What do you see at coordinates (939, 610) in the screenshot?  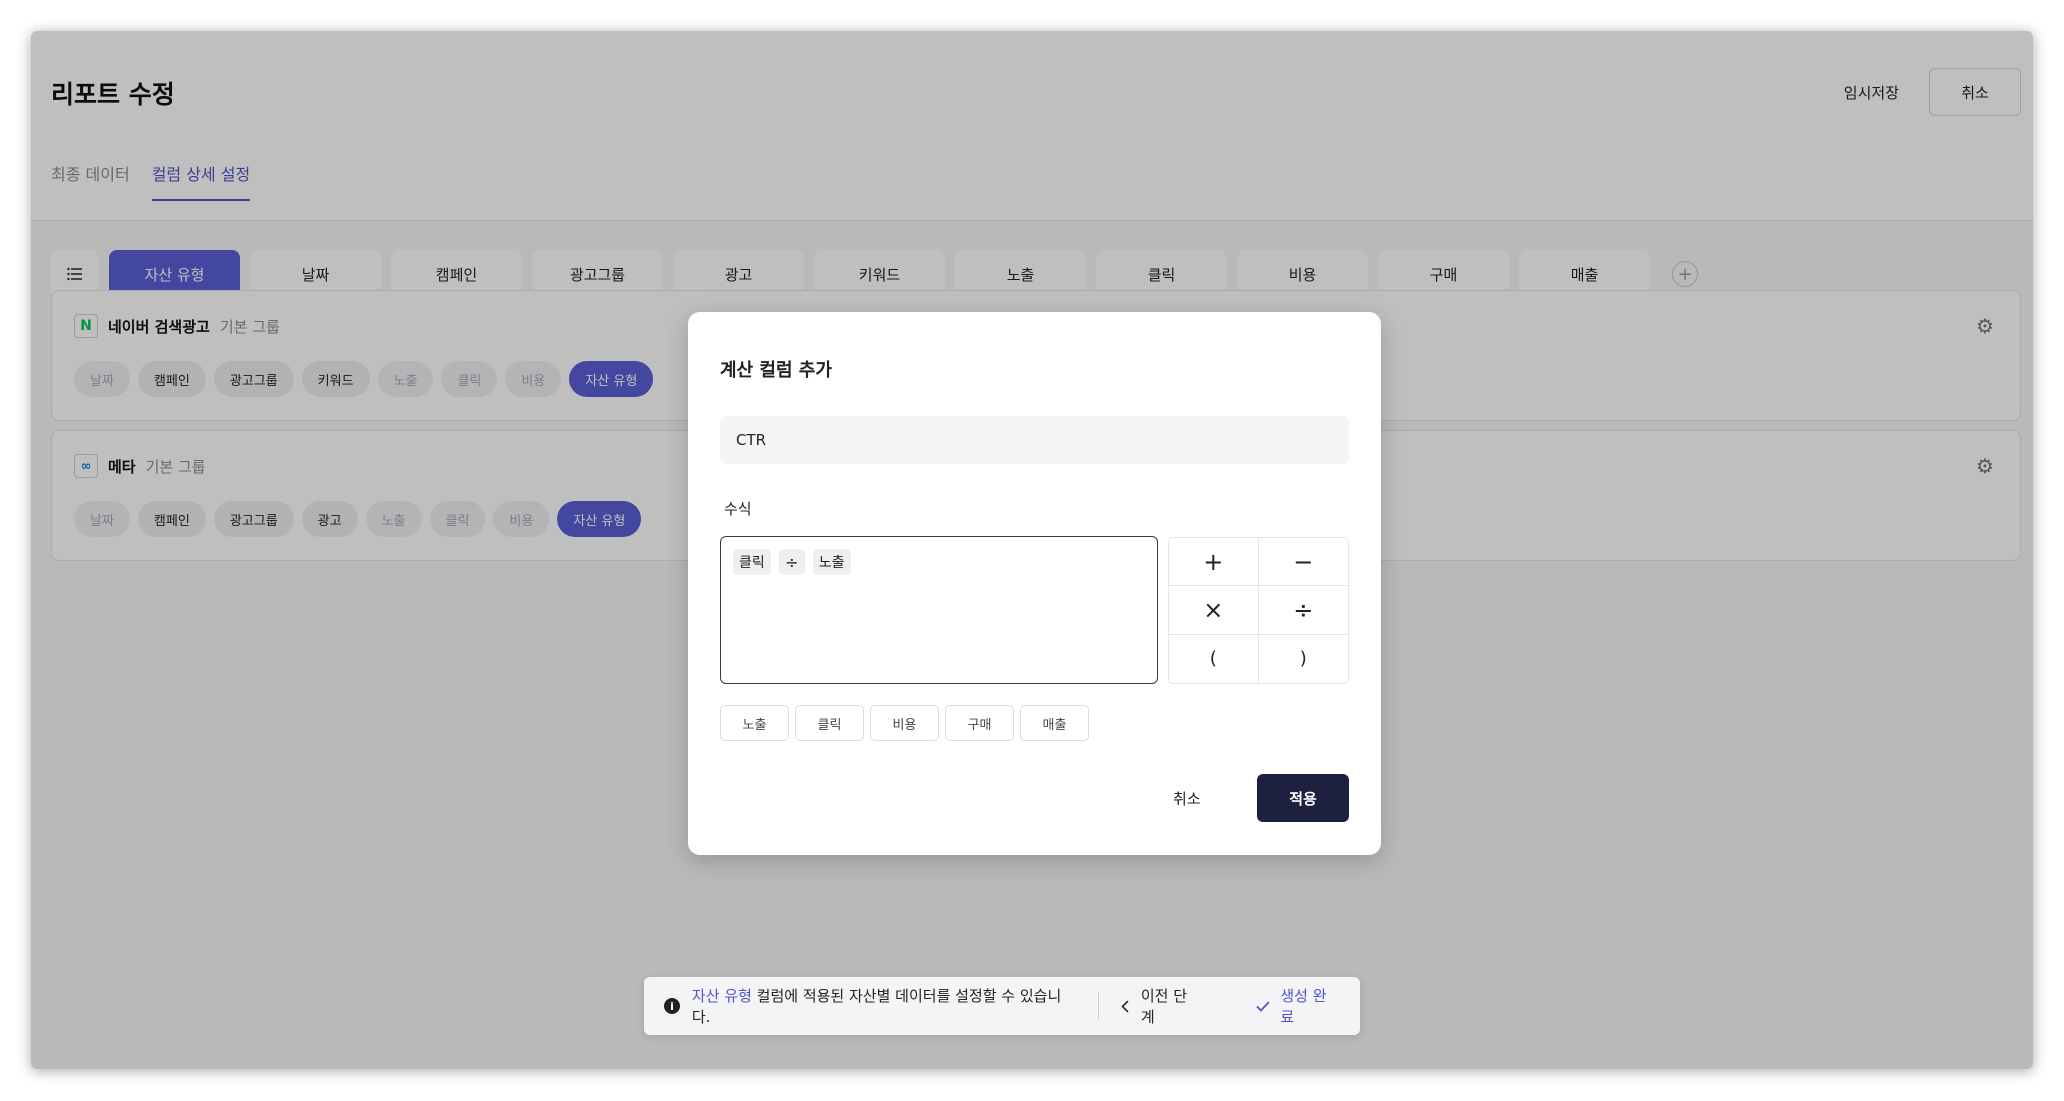 I see `formula-editor: 클릭 ÷ 노출` at bounding box center [939, 610].